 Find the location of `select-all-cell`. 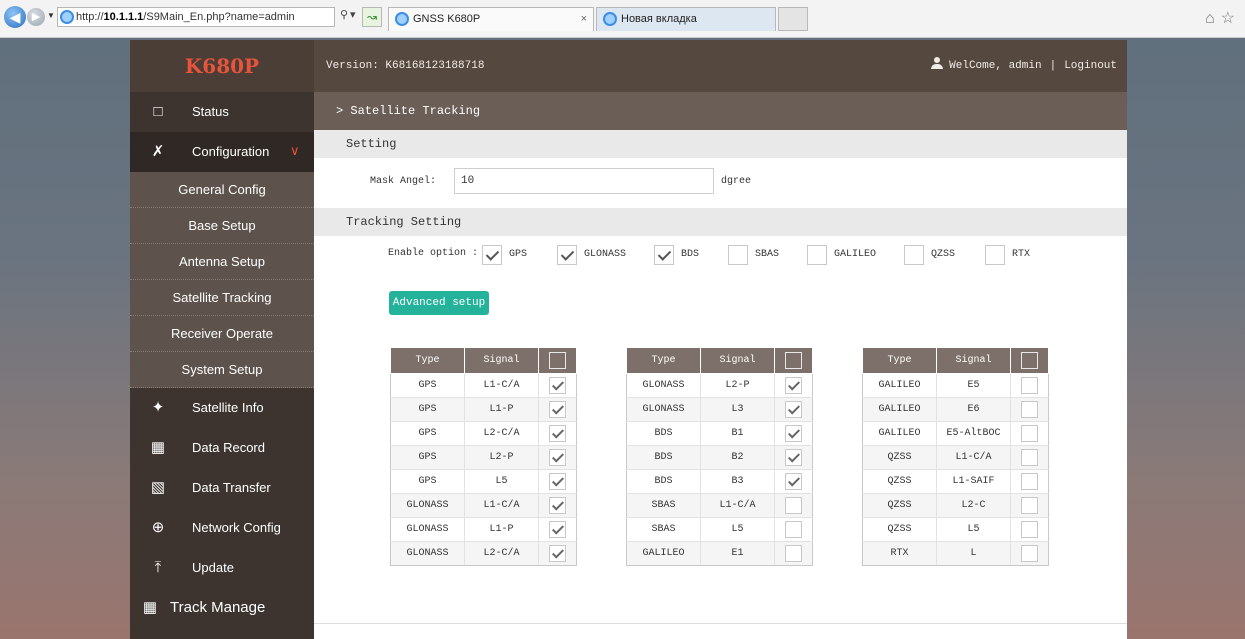

select-all-cell is located at coordinates (1029, 360).